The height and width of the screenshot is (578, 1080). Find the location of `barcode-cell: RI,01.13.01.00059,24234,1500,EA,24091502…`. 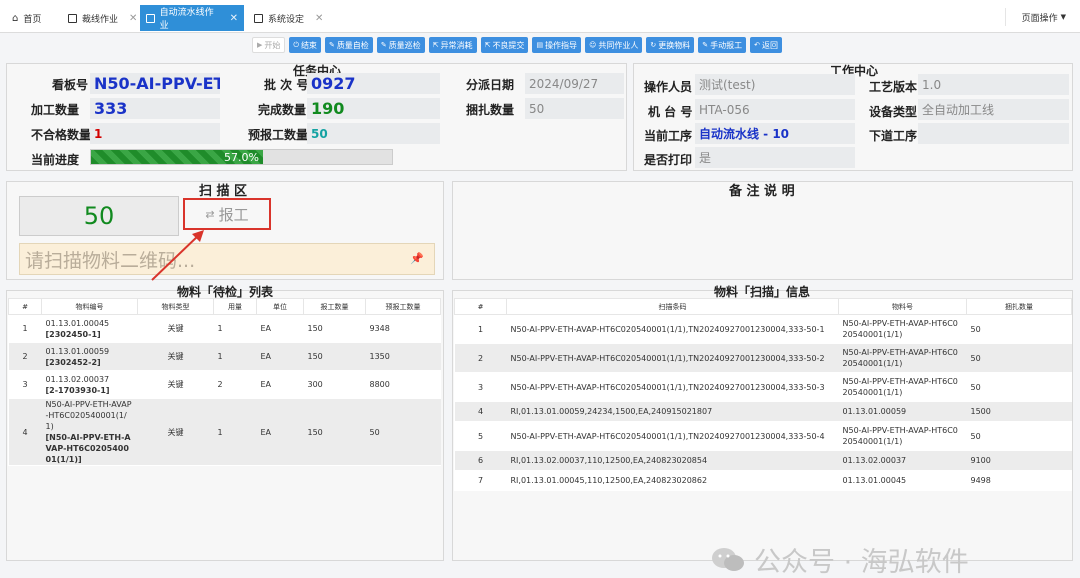

barcode-cell: RI,01.13.01.00059,24234,1500,EA,24091502… is located at coordinates (672, 411).